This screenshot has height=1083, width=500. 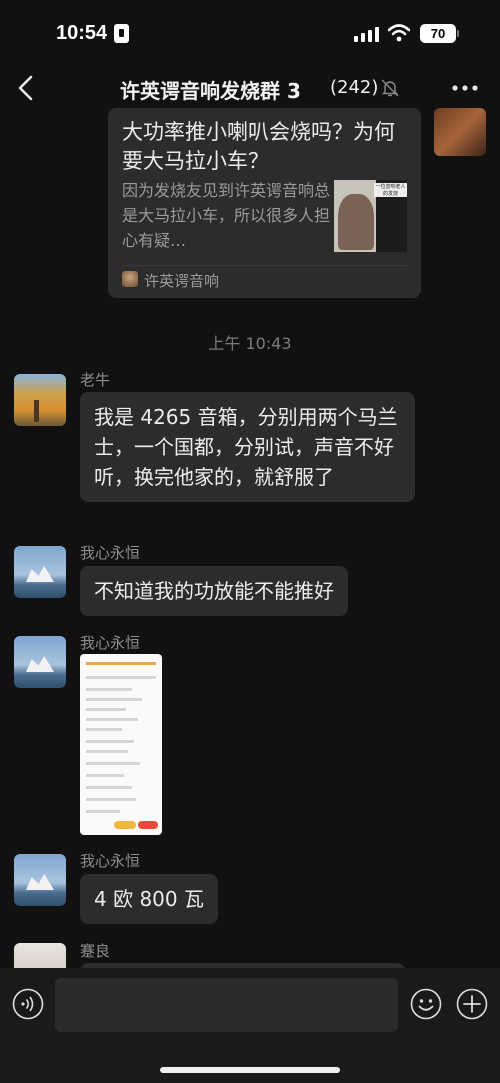 What do you see at coordinates (367, 34) in the screenshot?
I see `cellular-signal-icon` at bounding box center [367, 34].